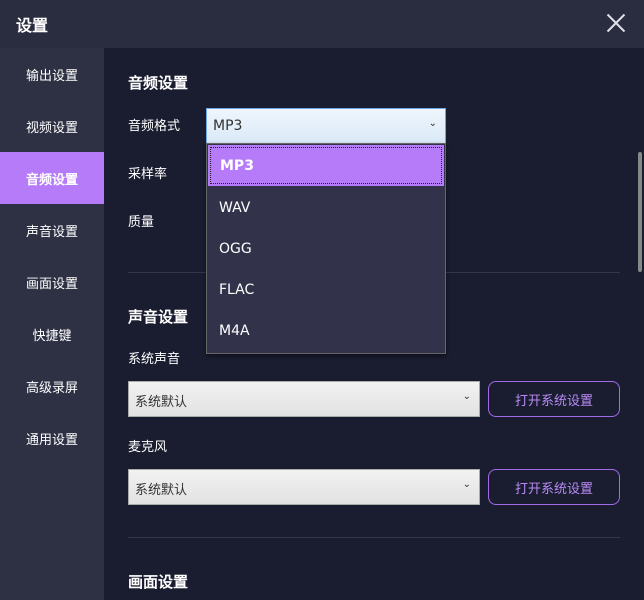  What do you see at coordinates (52, 334) in the screenshot?
I see `sidebar-item-hotkeys: 快捷键` at bounding box center [52, 334].